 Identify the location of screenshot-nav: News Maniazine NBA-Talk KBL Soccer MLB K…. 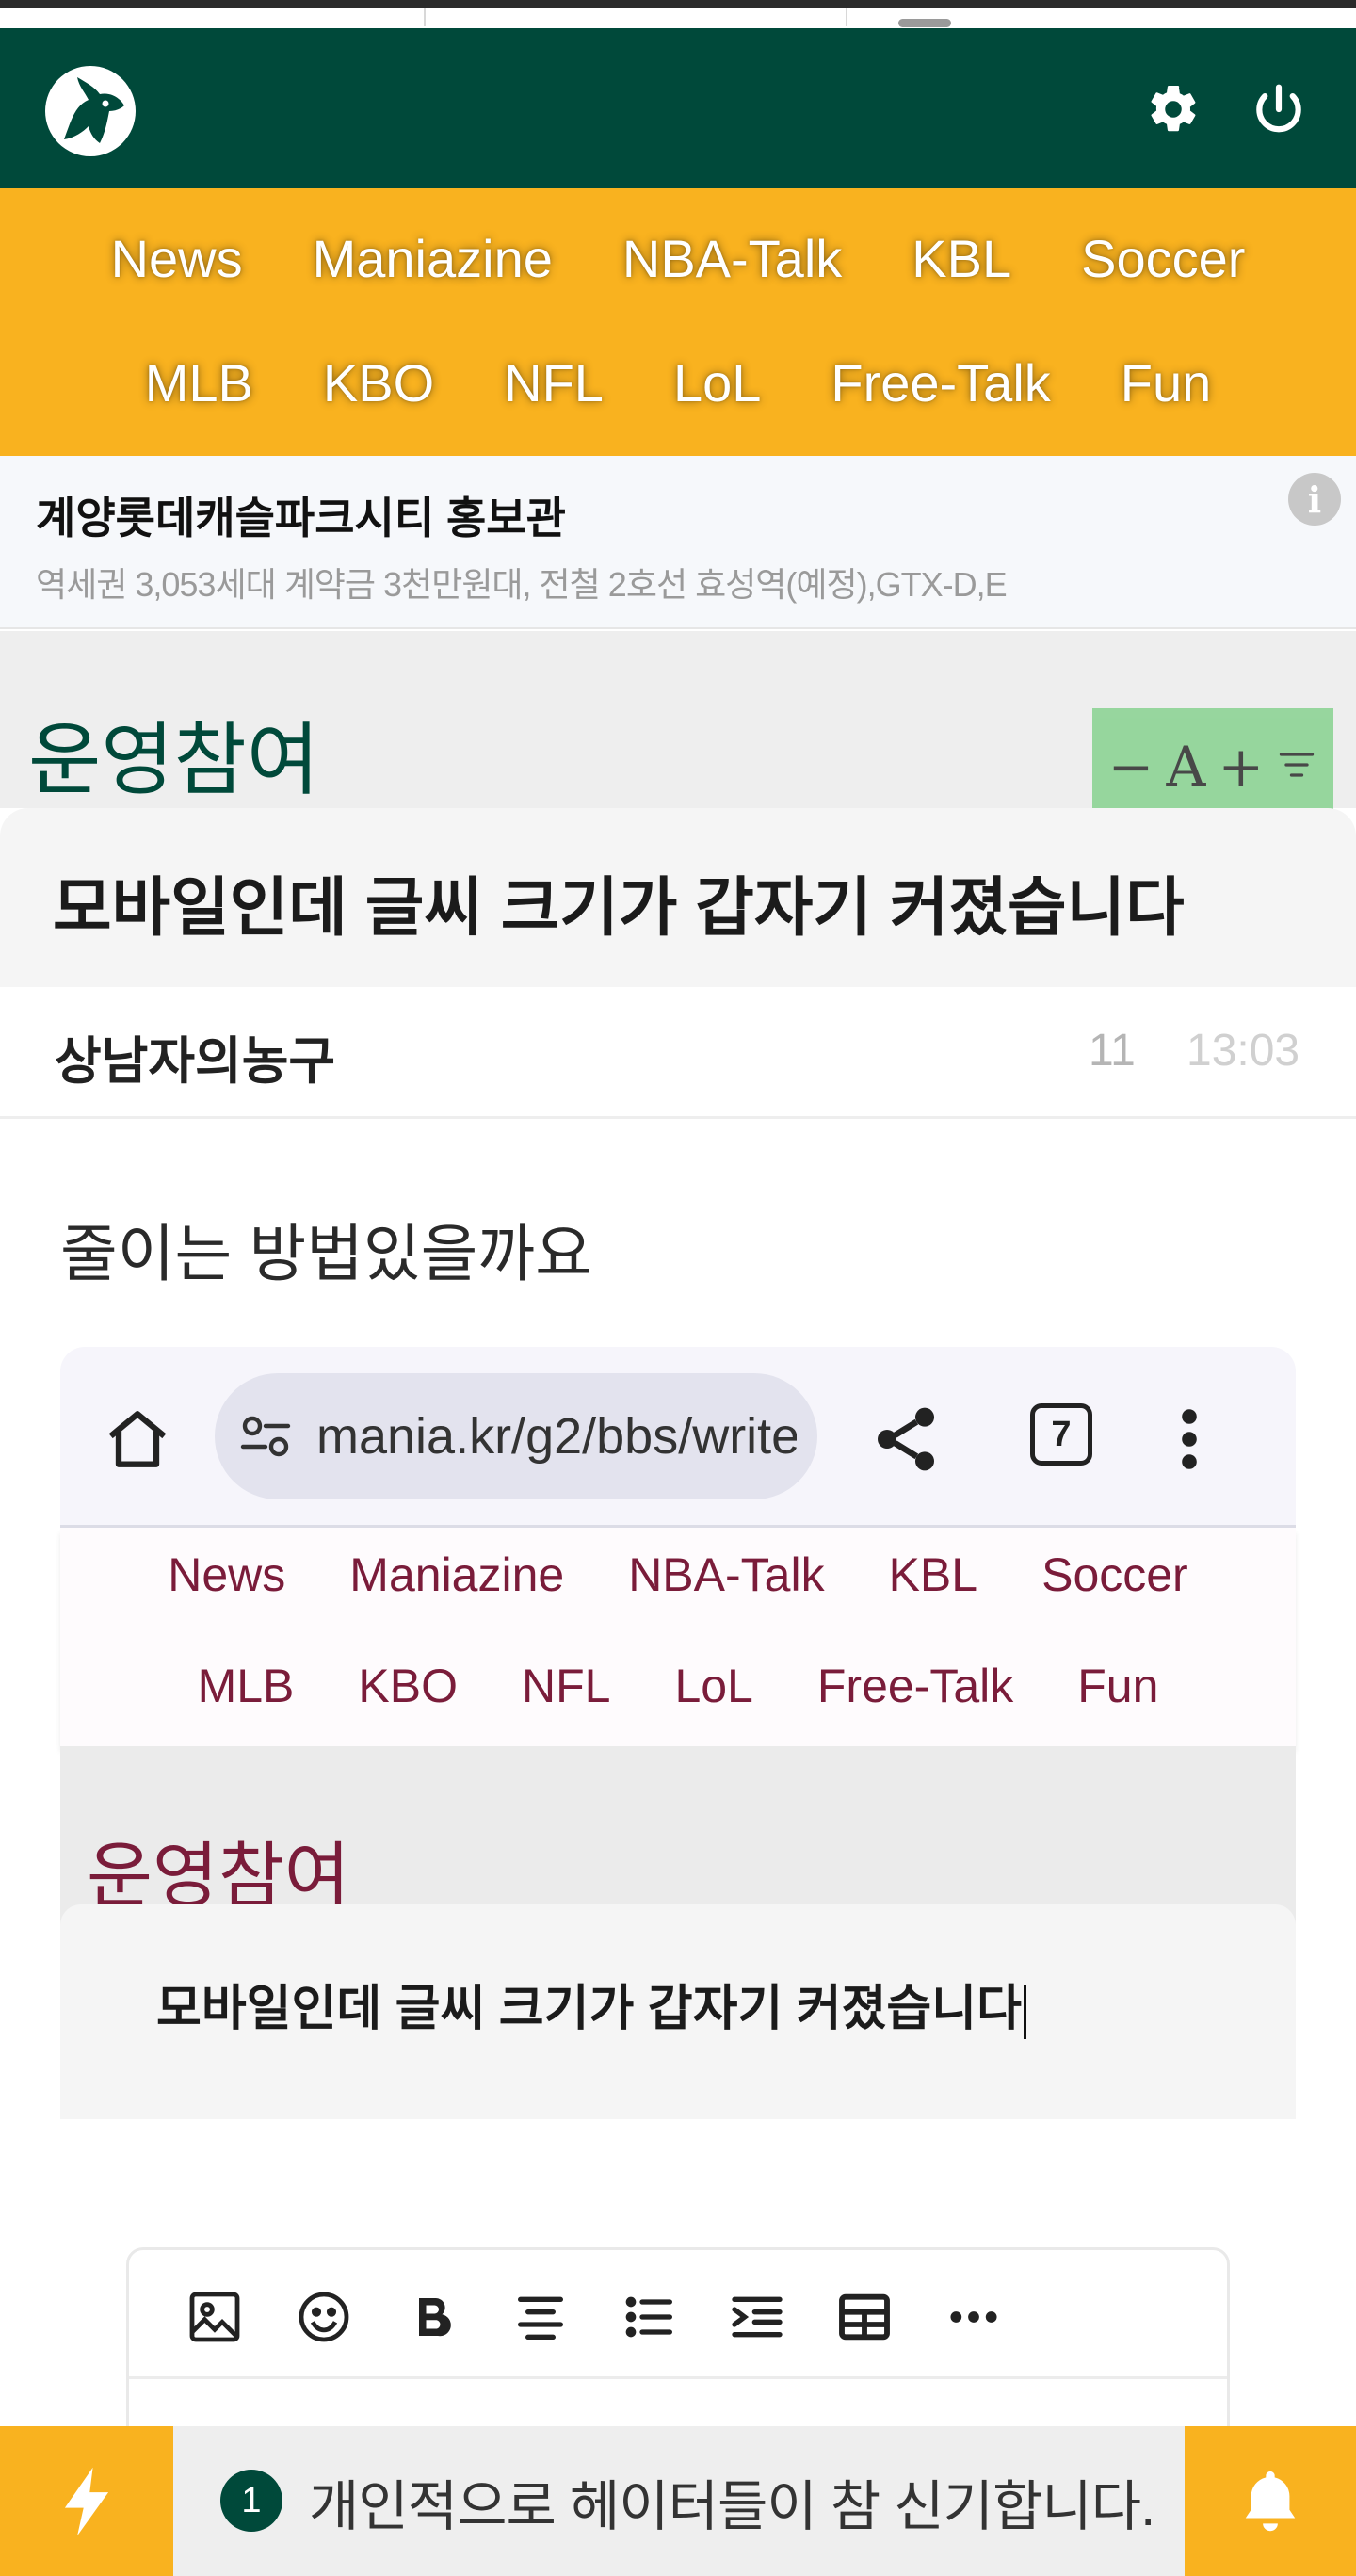
(678, 1637).